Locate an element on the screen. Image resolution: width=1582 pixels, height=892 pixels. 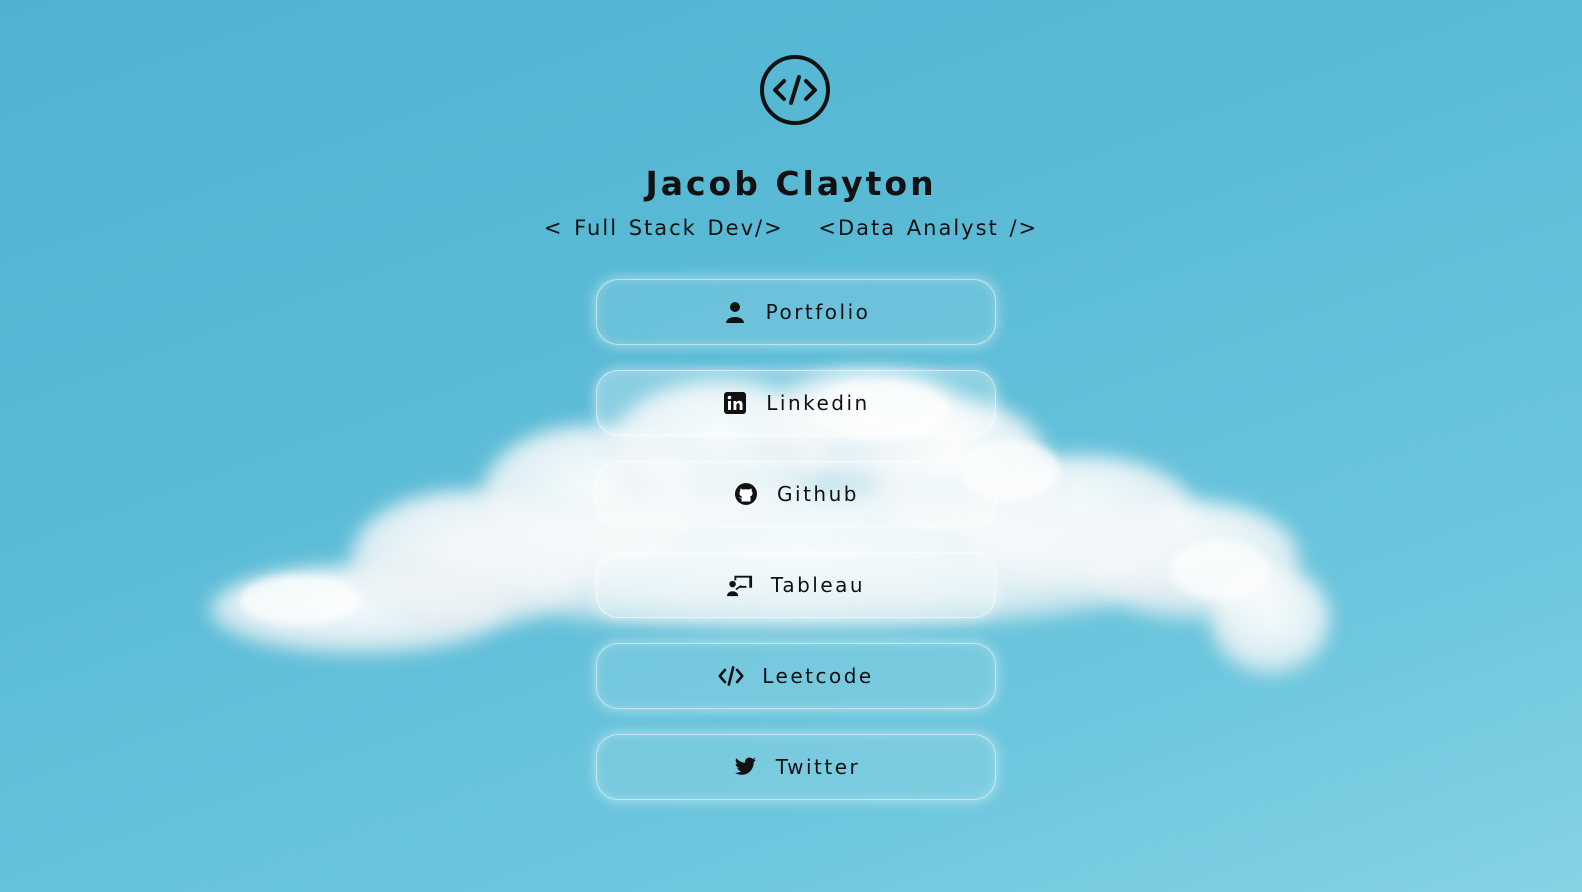
github-link: Github is located at coordinates (796, 494).